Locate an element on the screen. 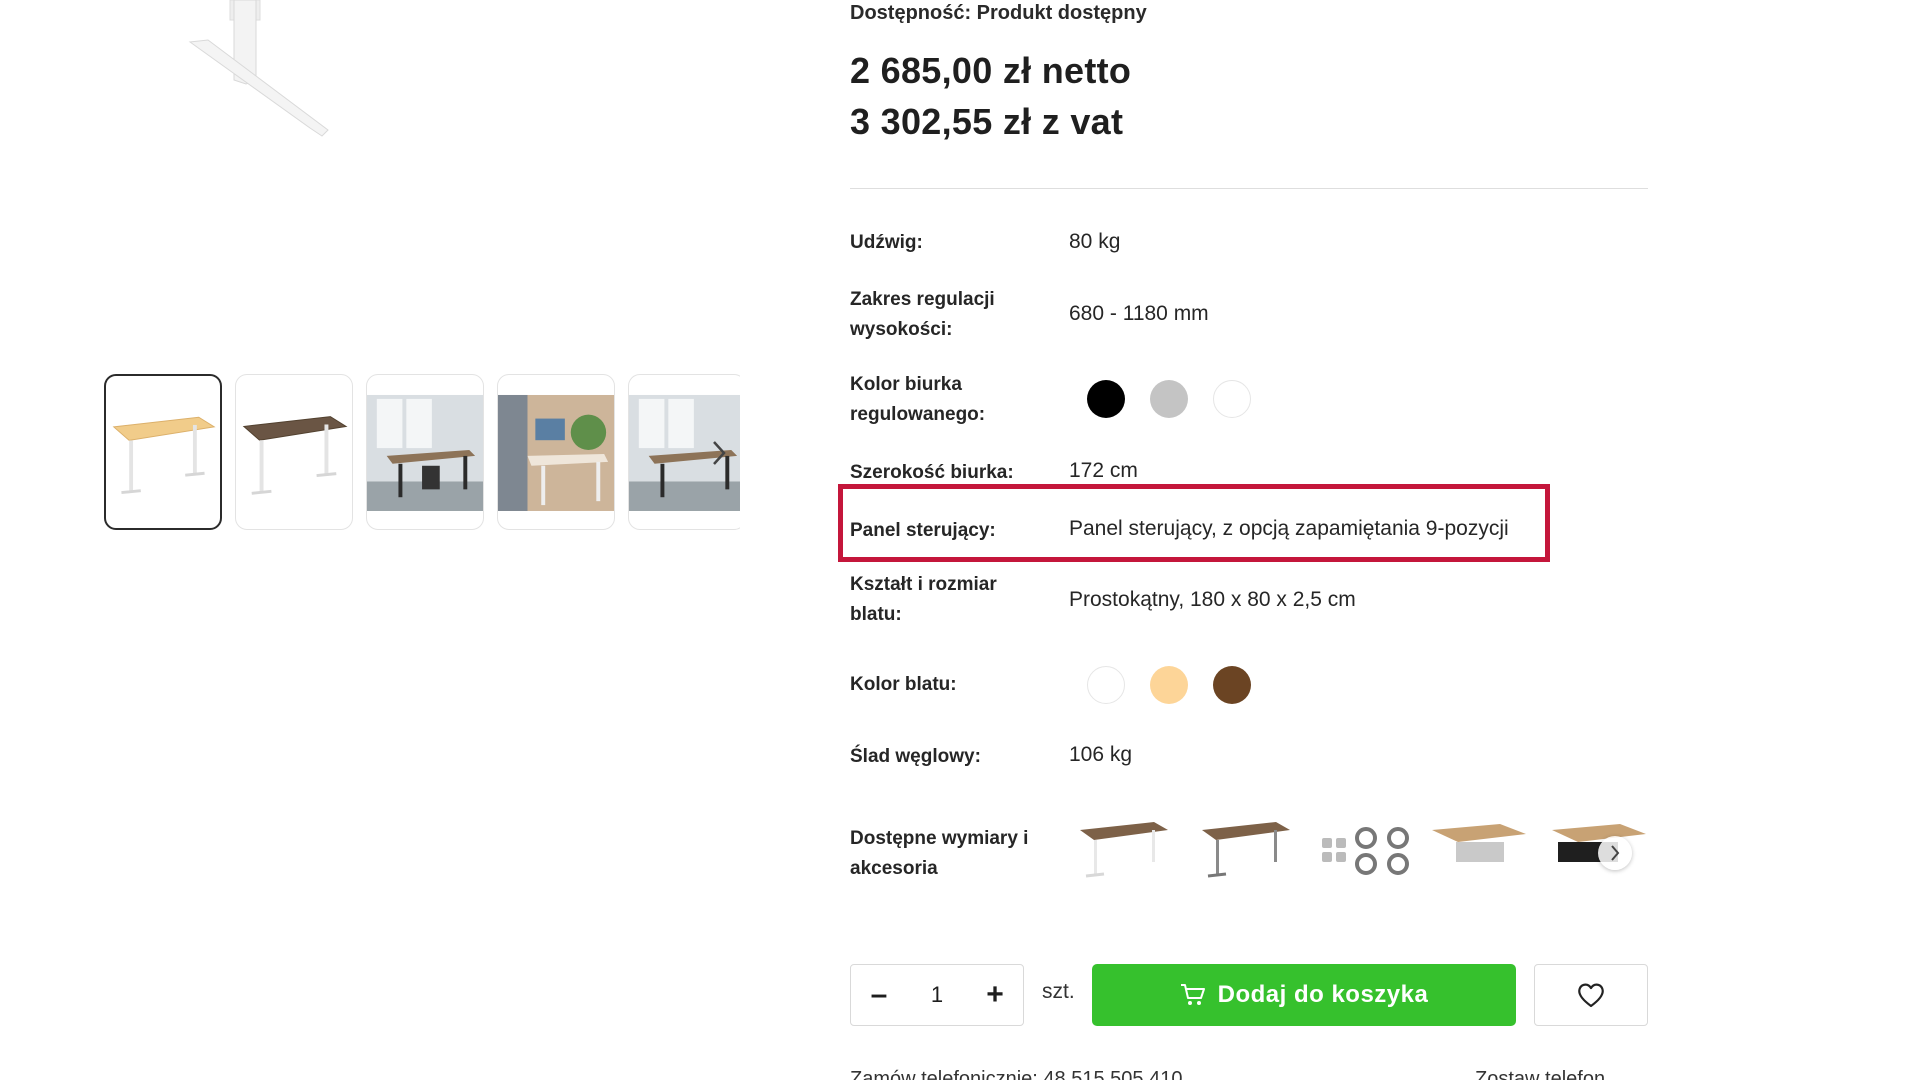 This screenshot has height=1080, width=1920. attr-carbon-value: 106 kg is located at coordinates (1101, 754).